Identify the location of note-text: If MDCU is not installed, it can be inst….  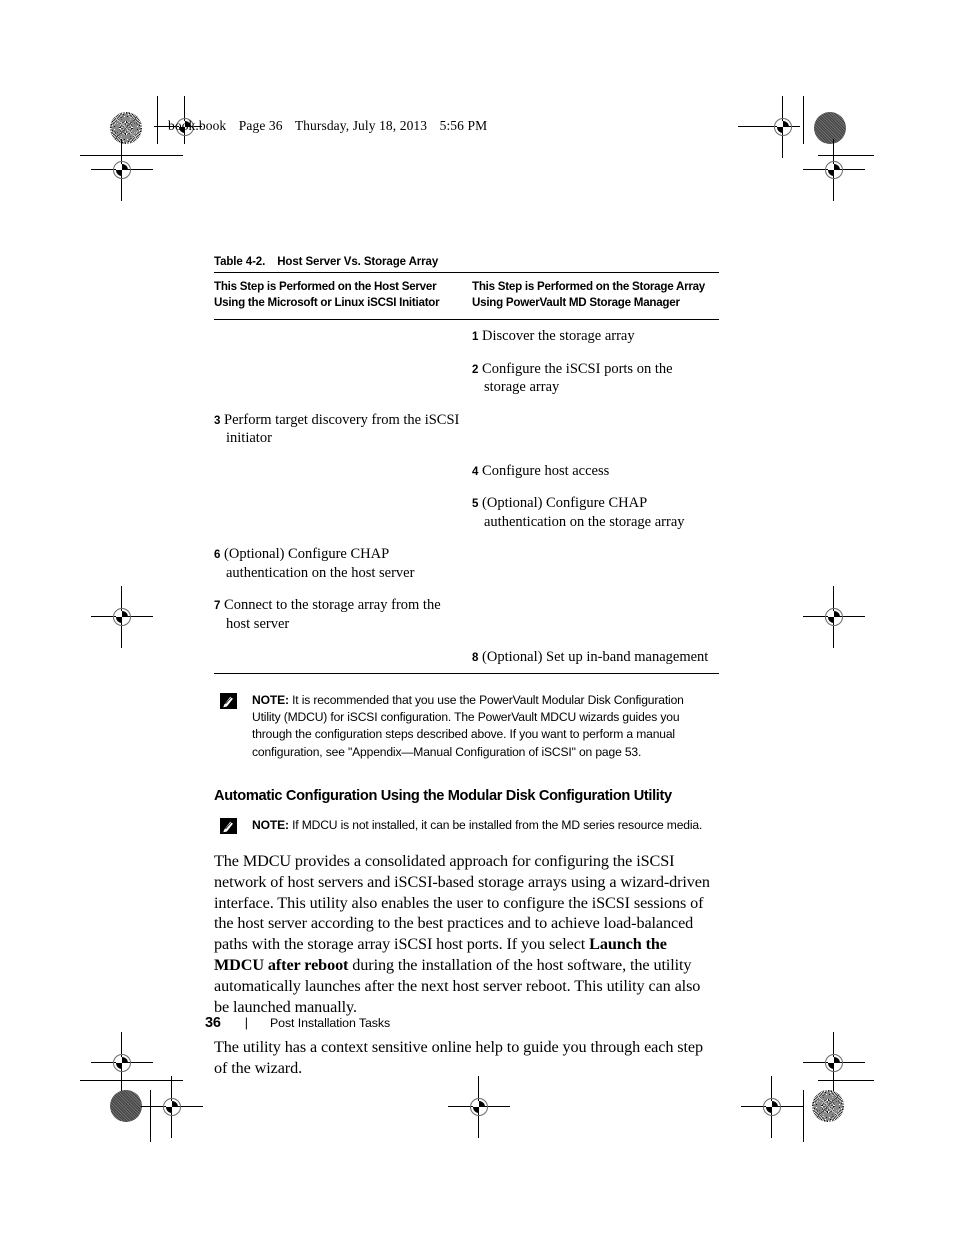
(495, 824).